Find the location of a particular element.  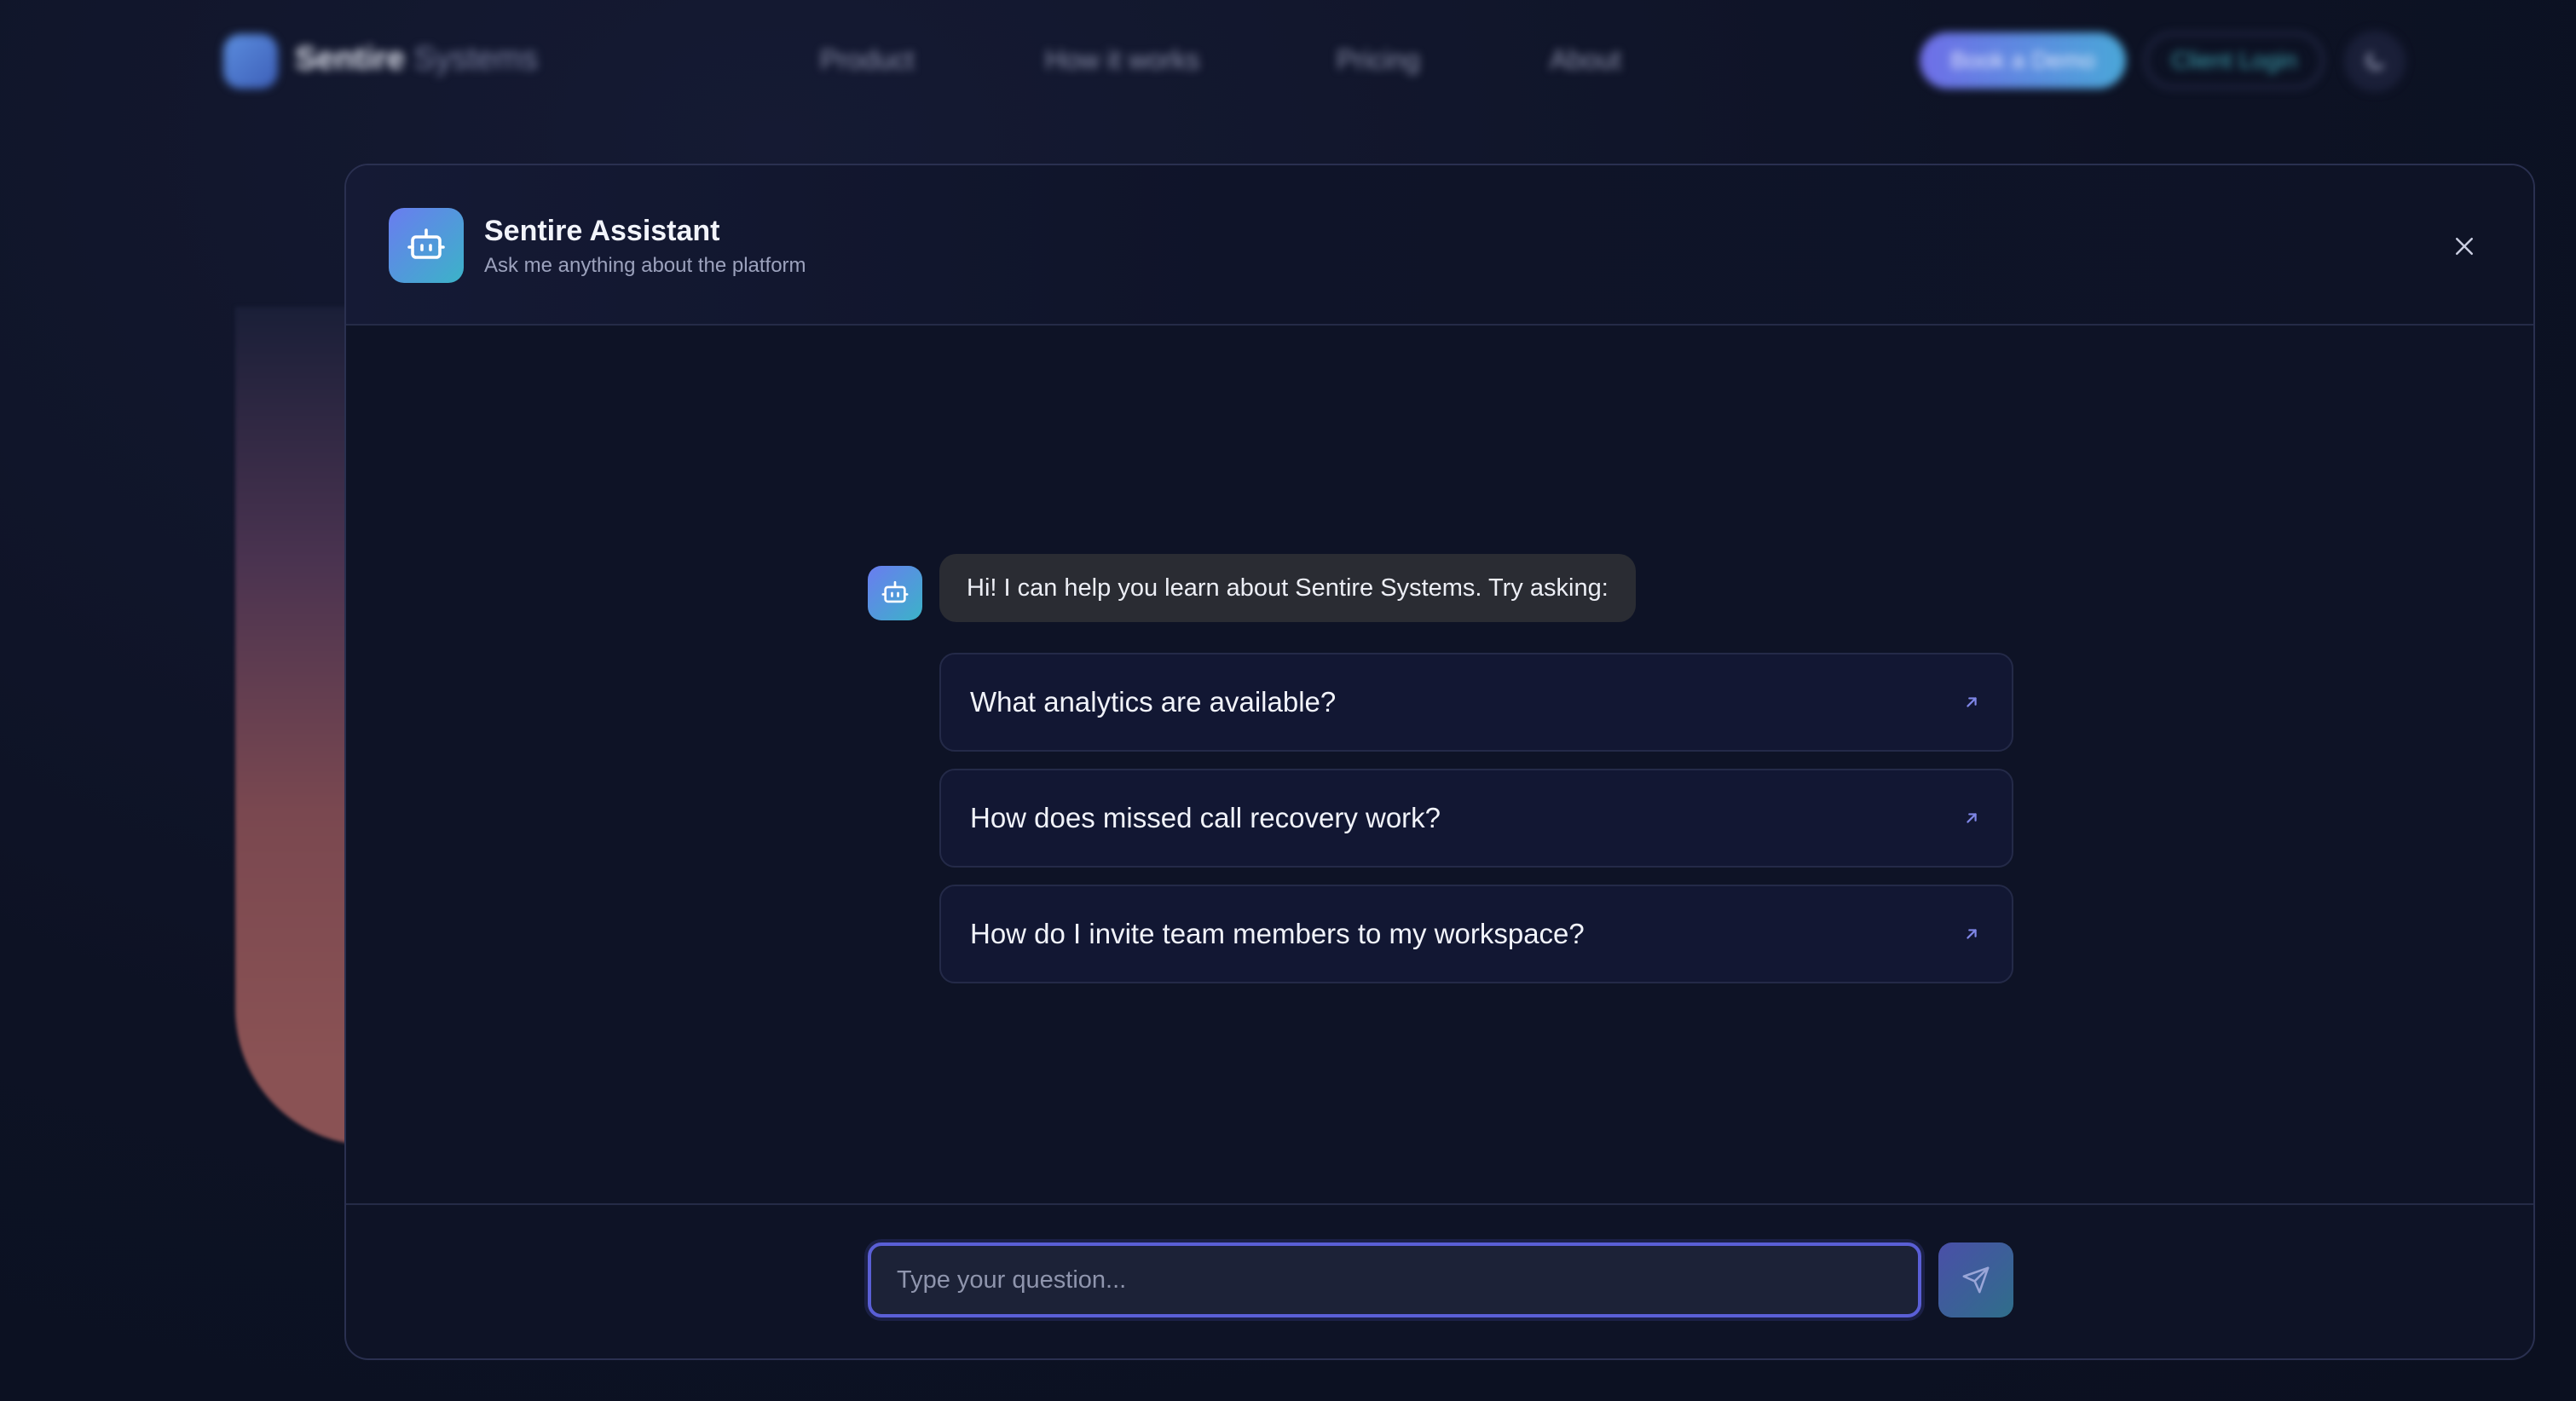

logo-brand-light: Systems is located at coordinates (476, 59).